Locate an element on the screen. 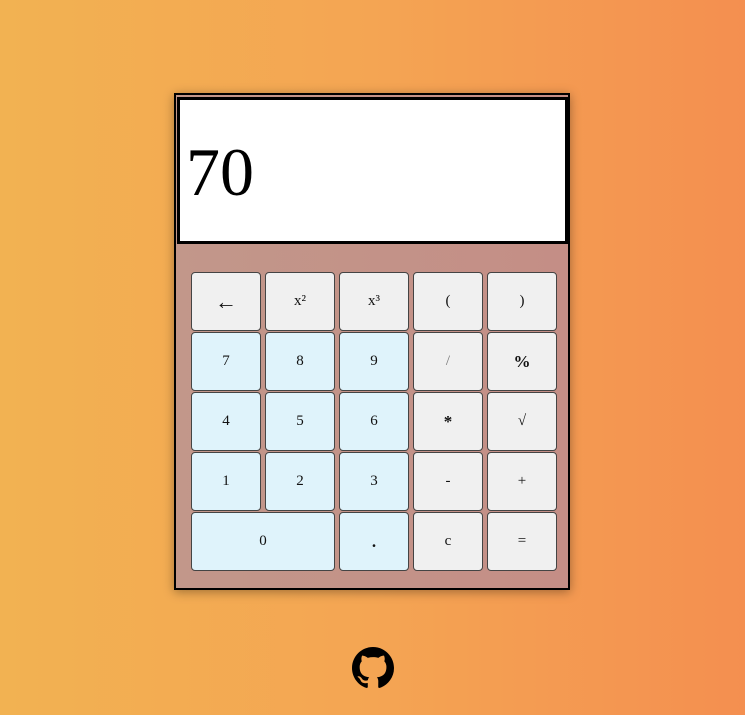 The width and height of the screenshot is (745, 715). minus-button: - is located at coordinates (448, 481).